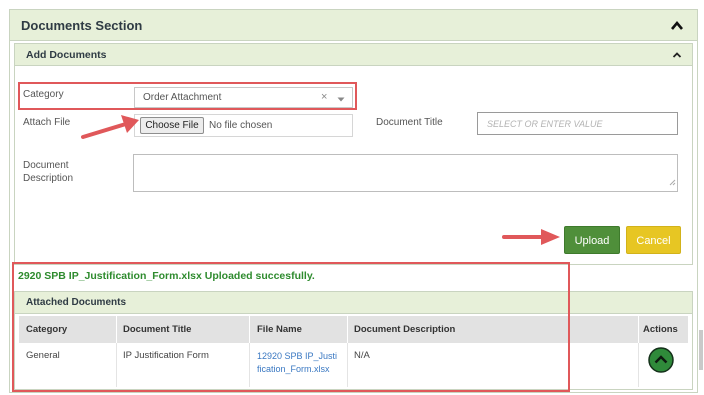 The height and width of the screenshot is (395, 704). What do you see at coordinates (66, 55) in the screenshot?
I see `add-documents-title: Add Documents` at bounding box center [66, 55].